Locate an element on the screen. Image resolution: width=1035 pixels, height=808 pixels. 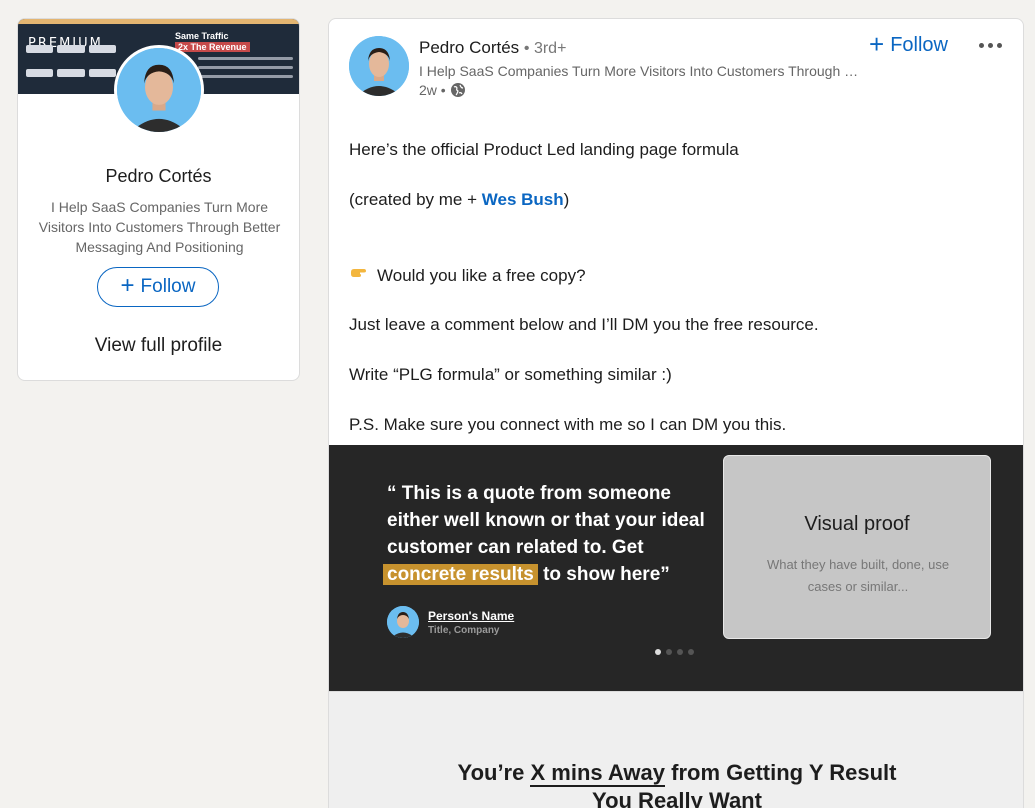
headline-line2: You Really Want is located at coordinates (677, 798).